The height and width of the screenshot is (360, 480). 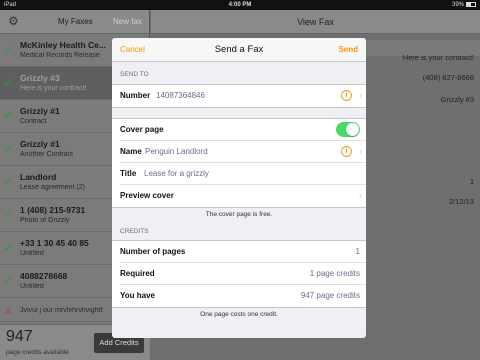 I want to click on dialog-header: Cancel Send a Fax Send, so click(x=239, y=50).